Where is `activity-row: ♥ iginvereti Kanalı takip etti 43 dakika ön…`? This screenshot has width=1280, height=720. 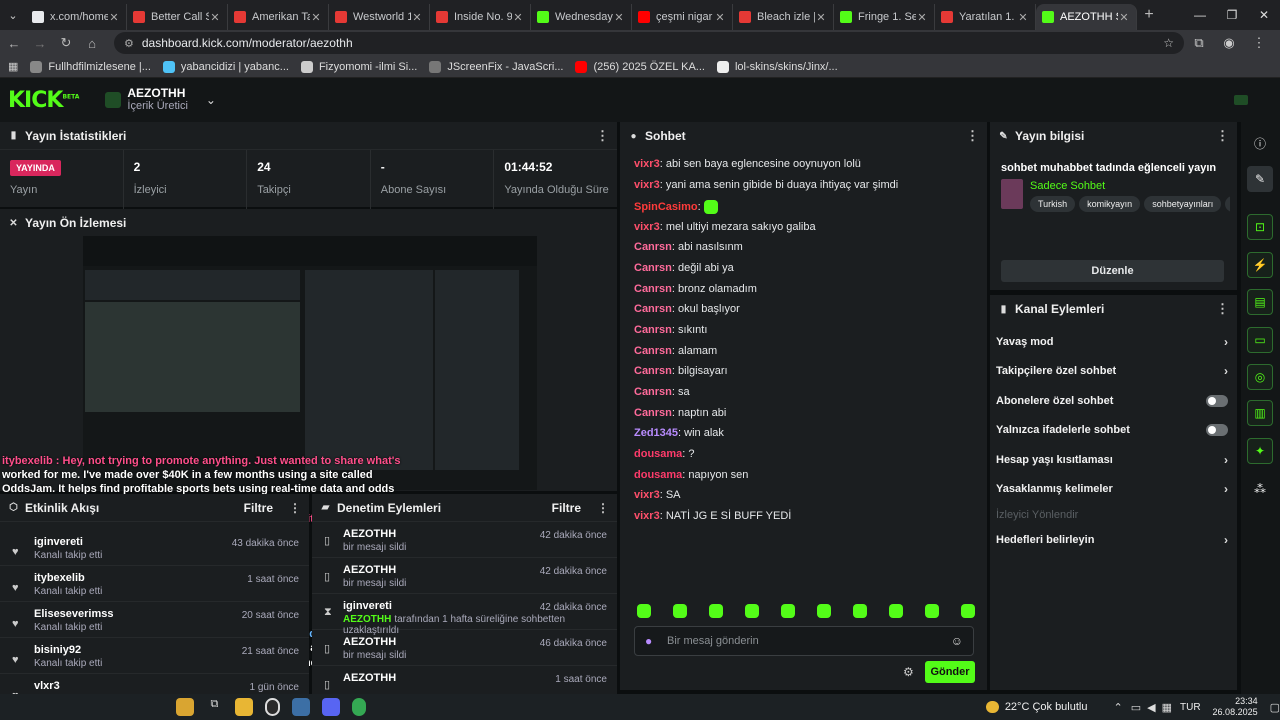 activity-row: ♥ iginvereti Kanalı takip etti 43 dakika ön… is located at coordinates (154, 548).